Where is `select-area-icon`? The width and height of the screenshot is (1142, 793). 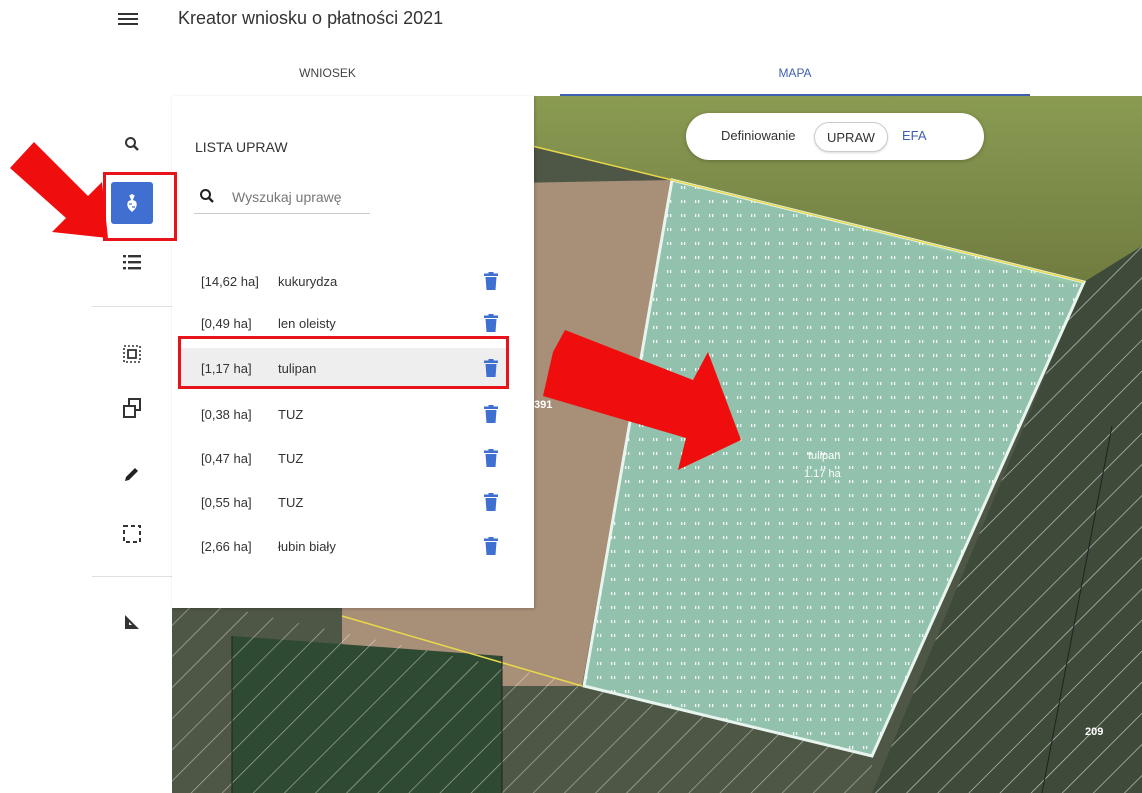 select-area-icon is located at coordinates (132, 534).